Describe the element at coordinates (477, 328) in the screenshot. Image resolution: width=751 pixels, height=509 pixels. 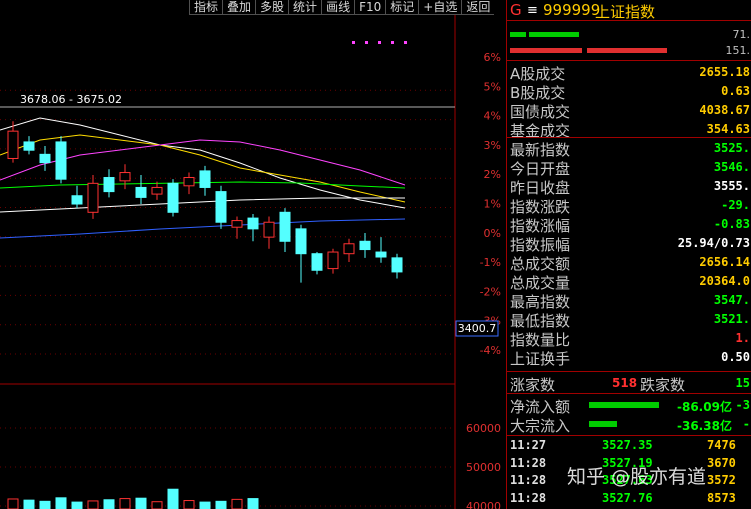
I see `cursor-price: 3400.7` at that location.